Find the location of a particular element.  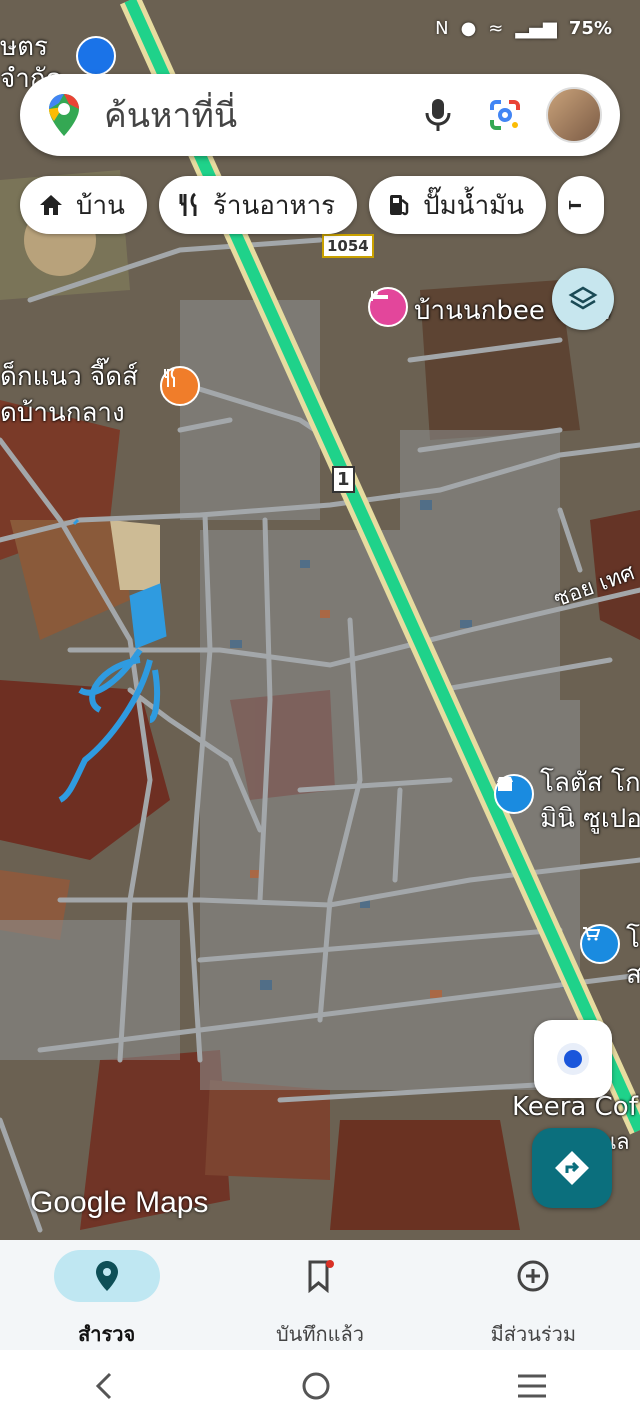

location-icon: ● is located at coordinates (468, 28).